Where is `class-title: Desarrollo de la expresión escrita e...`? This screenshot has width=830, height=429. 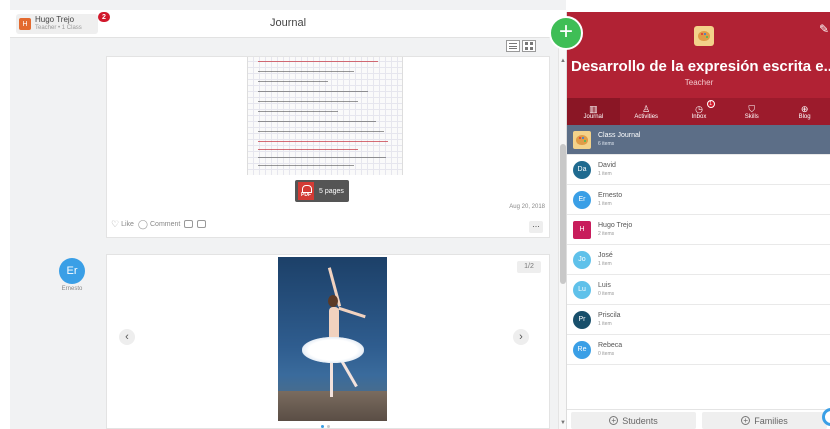
class-title: Desarrollo de la expresión escrita e... is located at coordinates (700, 66).